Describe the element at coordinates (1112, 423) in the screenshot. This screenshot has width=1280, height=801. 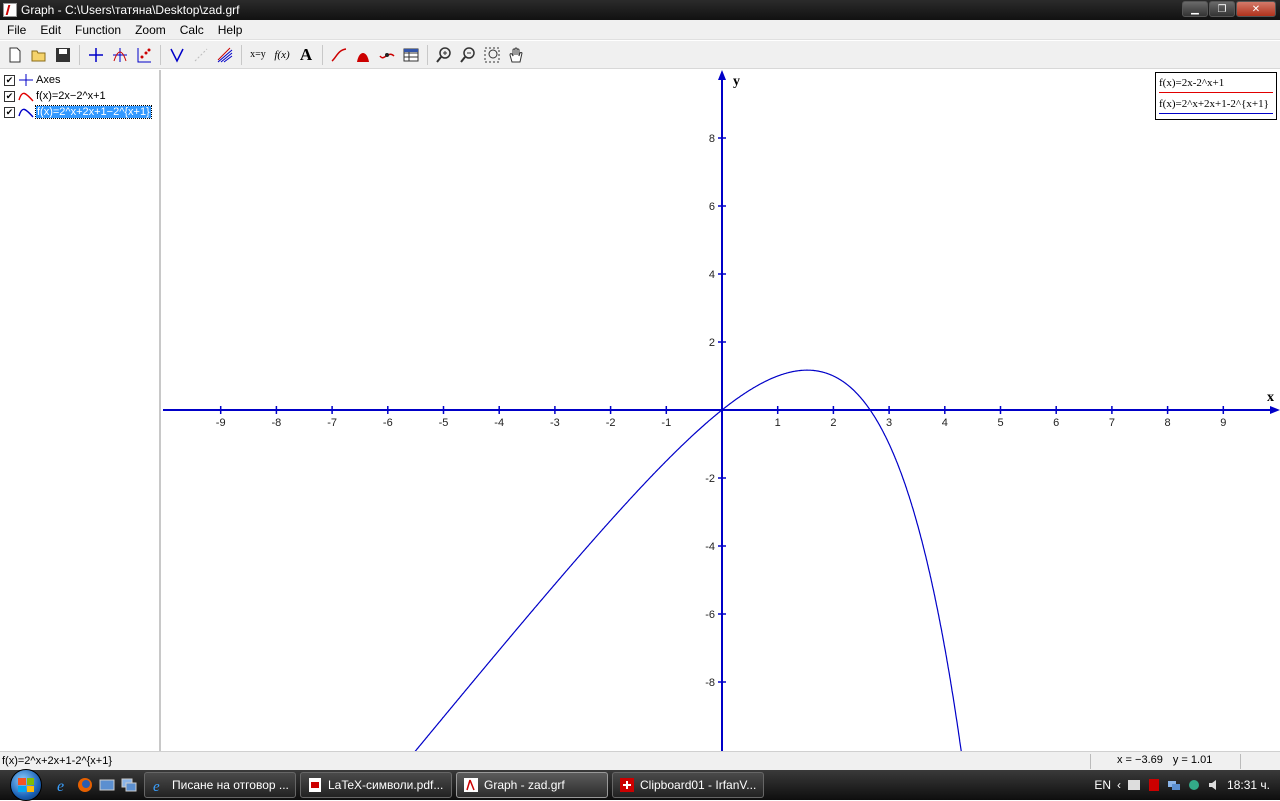
I see `x-tick-label: 7` at that location.